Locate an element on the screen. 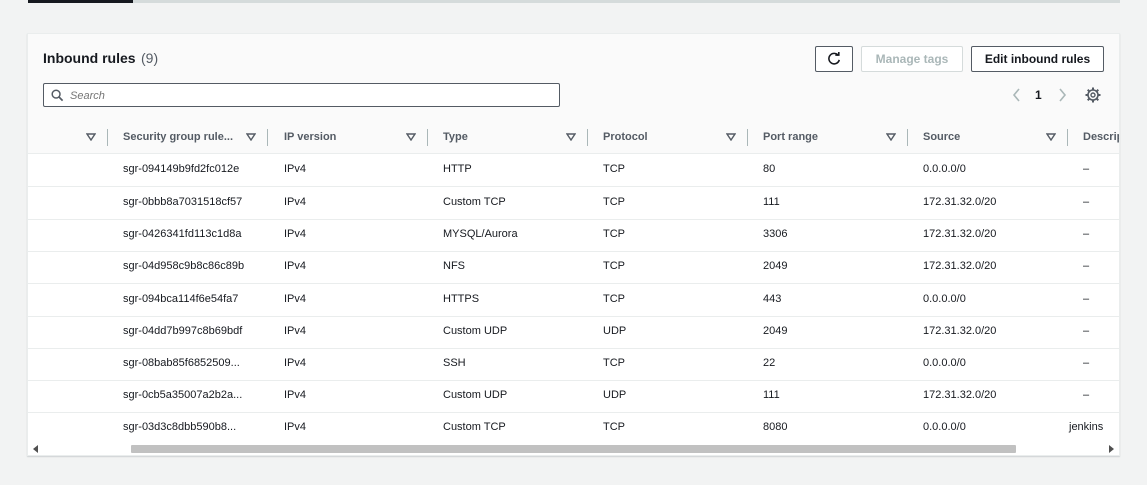  search-field is located at coordinates (301, 95).